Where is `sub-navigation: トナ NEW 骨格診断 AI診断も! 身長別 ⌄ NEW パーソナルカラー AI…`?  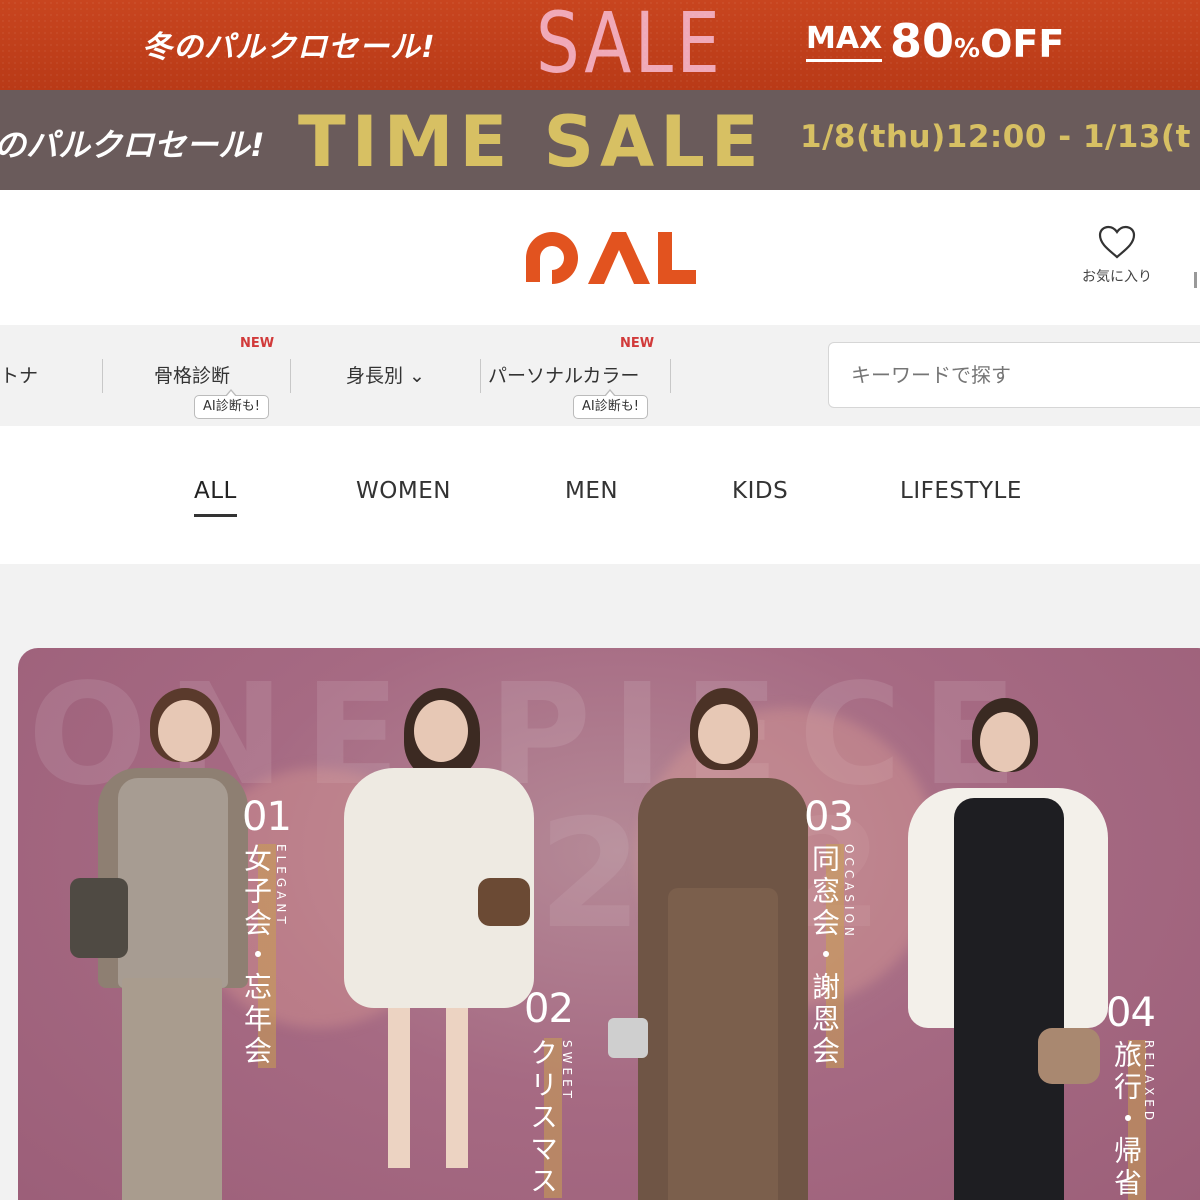 sub-navigation: トナ NEW 骨格診断 AI診断も! 身長別 ⌄ NEW パーソナルカラー AI… is located at coordinates (600, 375).